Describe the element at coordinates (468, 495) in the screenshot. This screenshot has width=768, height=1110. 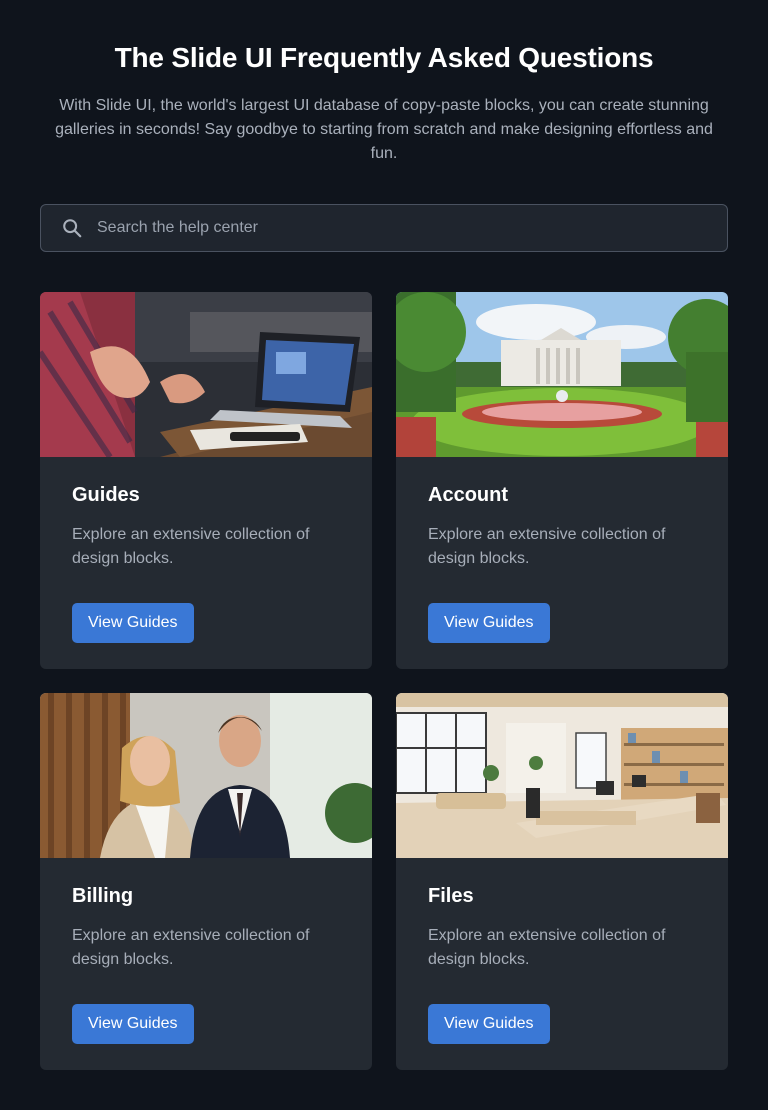
I see `card-title: Account` at that location.